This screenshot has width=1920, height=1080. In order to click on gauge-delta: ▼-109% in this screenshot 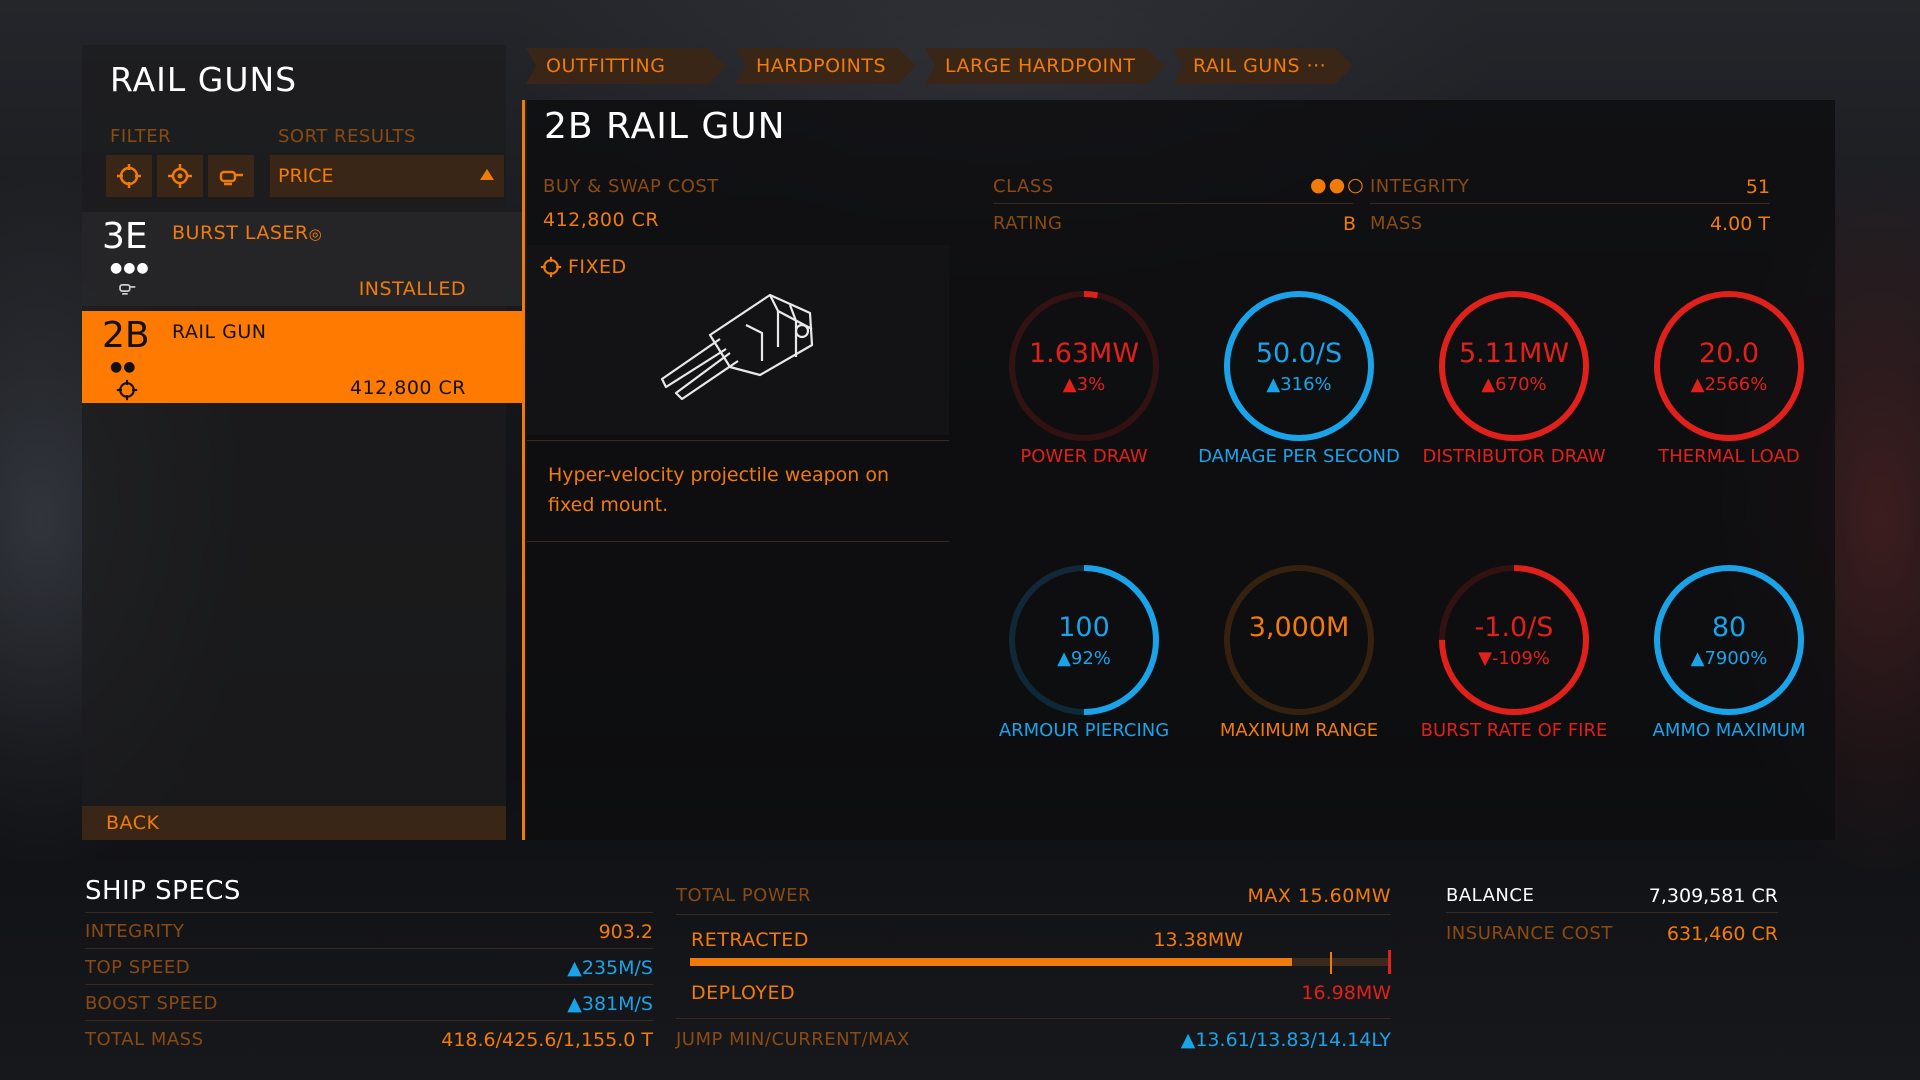, I will do `click(1514, 658)`.